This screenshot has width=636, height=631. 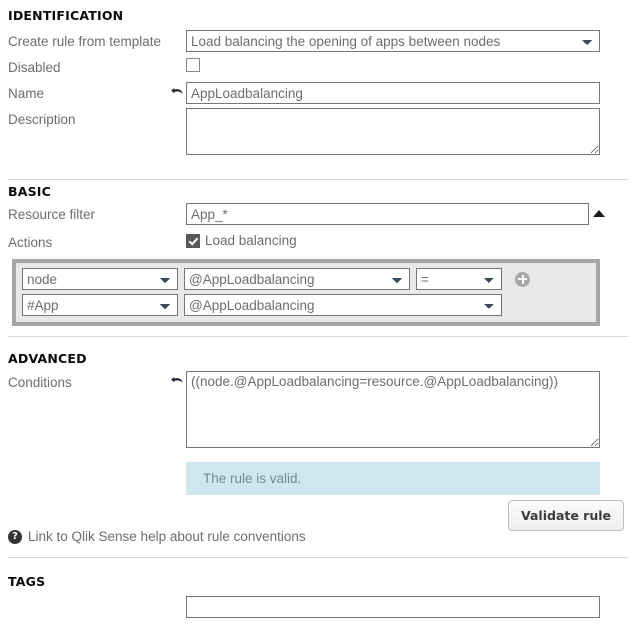 What do you see at coordinates (566, 515) in the screenshot?
I see `validate-rule-button: Validate rule` at bounding box center [566, 515].